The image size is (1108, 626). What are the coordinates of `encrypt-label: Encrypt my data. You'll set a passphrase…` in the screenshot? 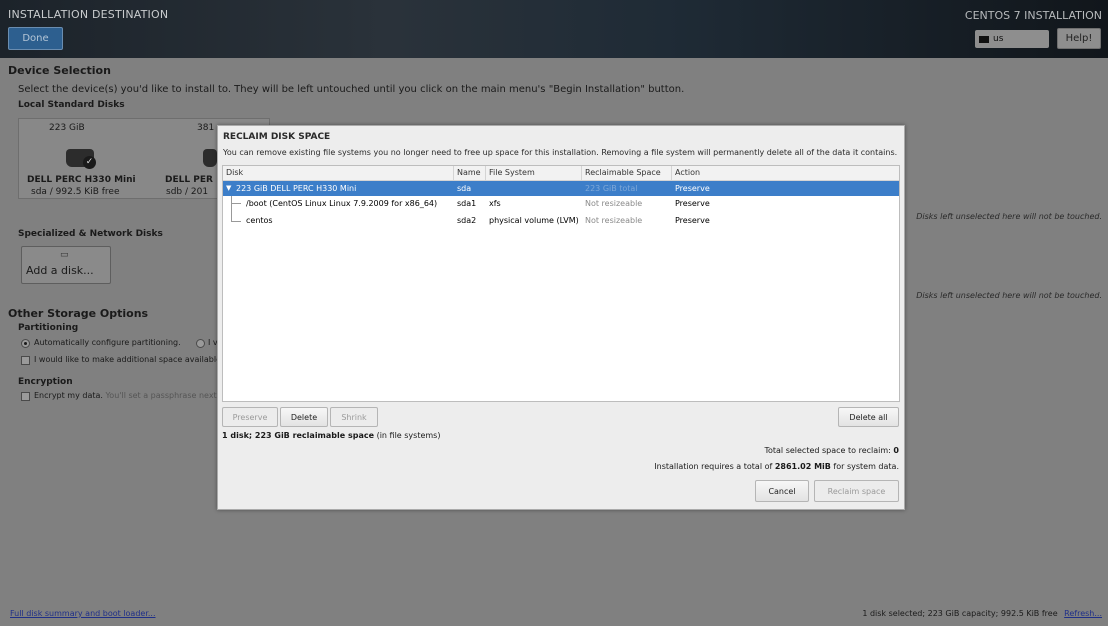 It's located at (126, 395).